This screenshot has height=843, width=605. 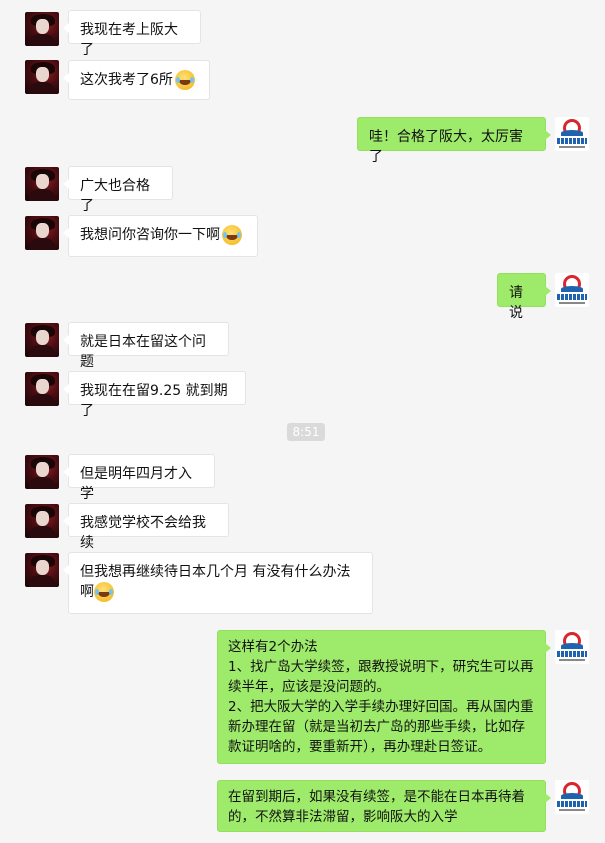 I want to click on outgoing-message-bubble: 在留到期后，如果没有续签，是不能在日本再待着的，不然算非法滞留，影响阪大的入学, so click(x=384, y=806).